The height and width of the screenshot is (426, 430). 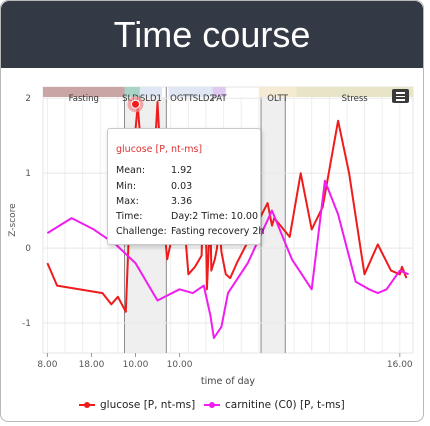 What do you see at coordinates (28, 249) in the screenshot?
I see `y-tick-label: 0` at bounding box center [28, 249].